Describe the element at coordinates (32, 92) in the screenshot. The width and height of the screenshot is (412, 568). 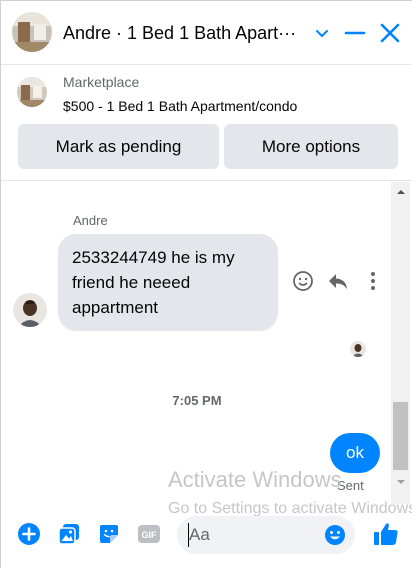
I see `apartment-thumbnail` at that location.